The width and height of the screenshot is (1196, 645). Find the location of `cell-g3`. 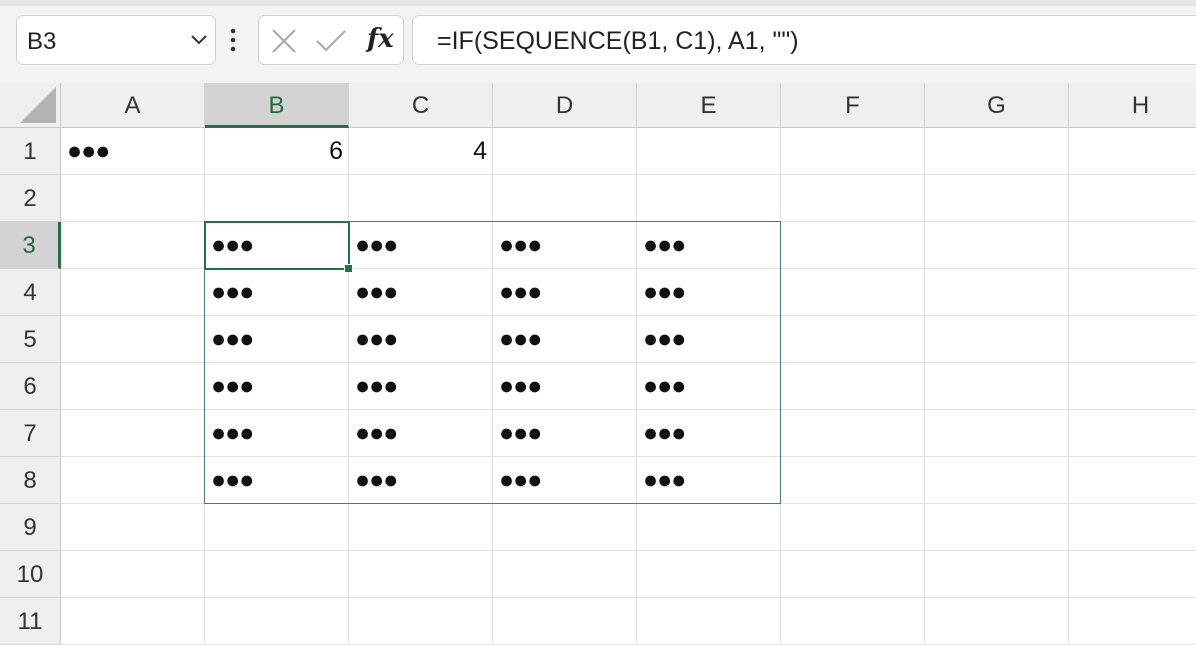

cell-g3 is located at coordinates (997, 245).